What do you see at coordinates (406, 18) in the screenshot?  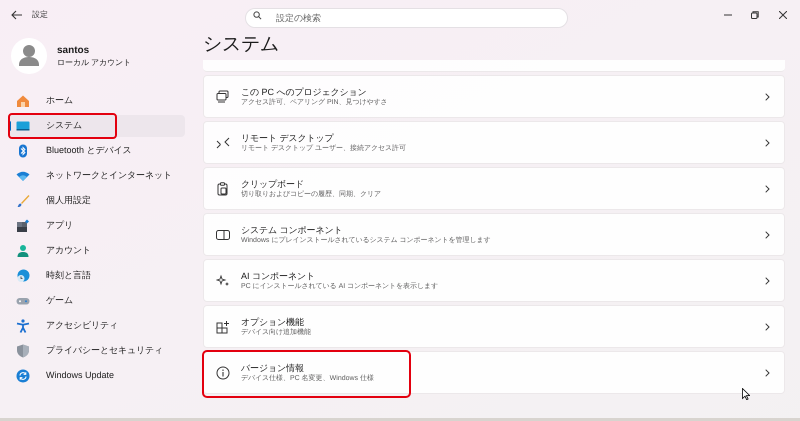 I see `search-field: 設定の検索` at bounding box center [406, 18].